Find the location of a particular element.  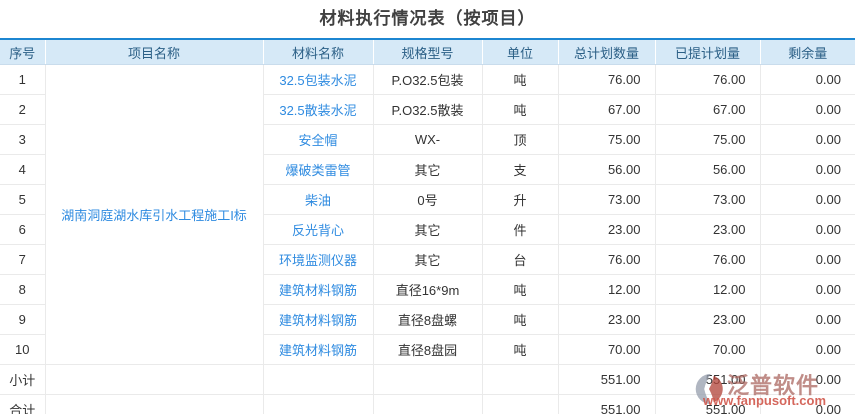

header-project-name: 项目名称 is located at coordinates (154, 52).